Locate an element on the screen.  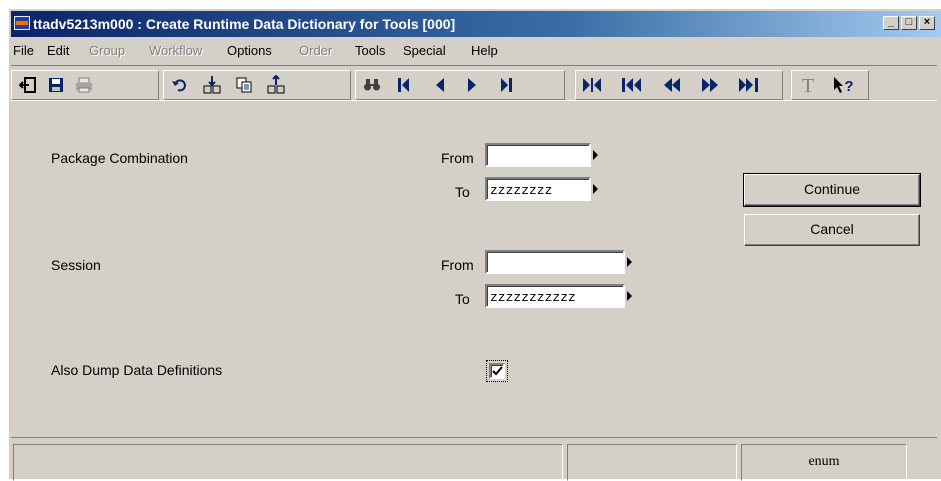
last-record-icon is located at coordinates (506, 85).